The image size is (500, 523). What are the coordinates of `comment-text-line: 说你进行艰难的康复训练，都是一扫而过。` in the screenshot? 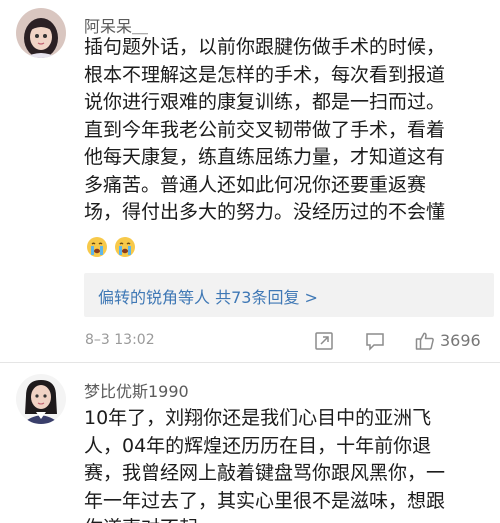 It's located at (265, 102).